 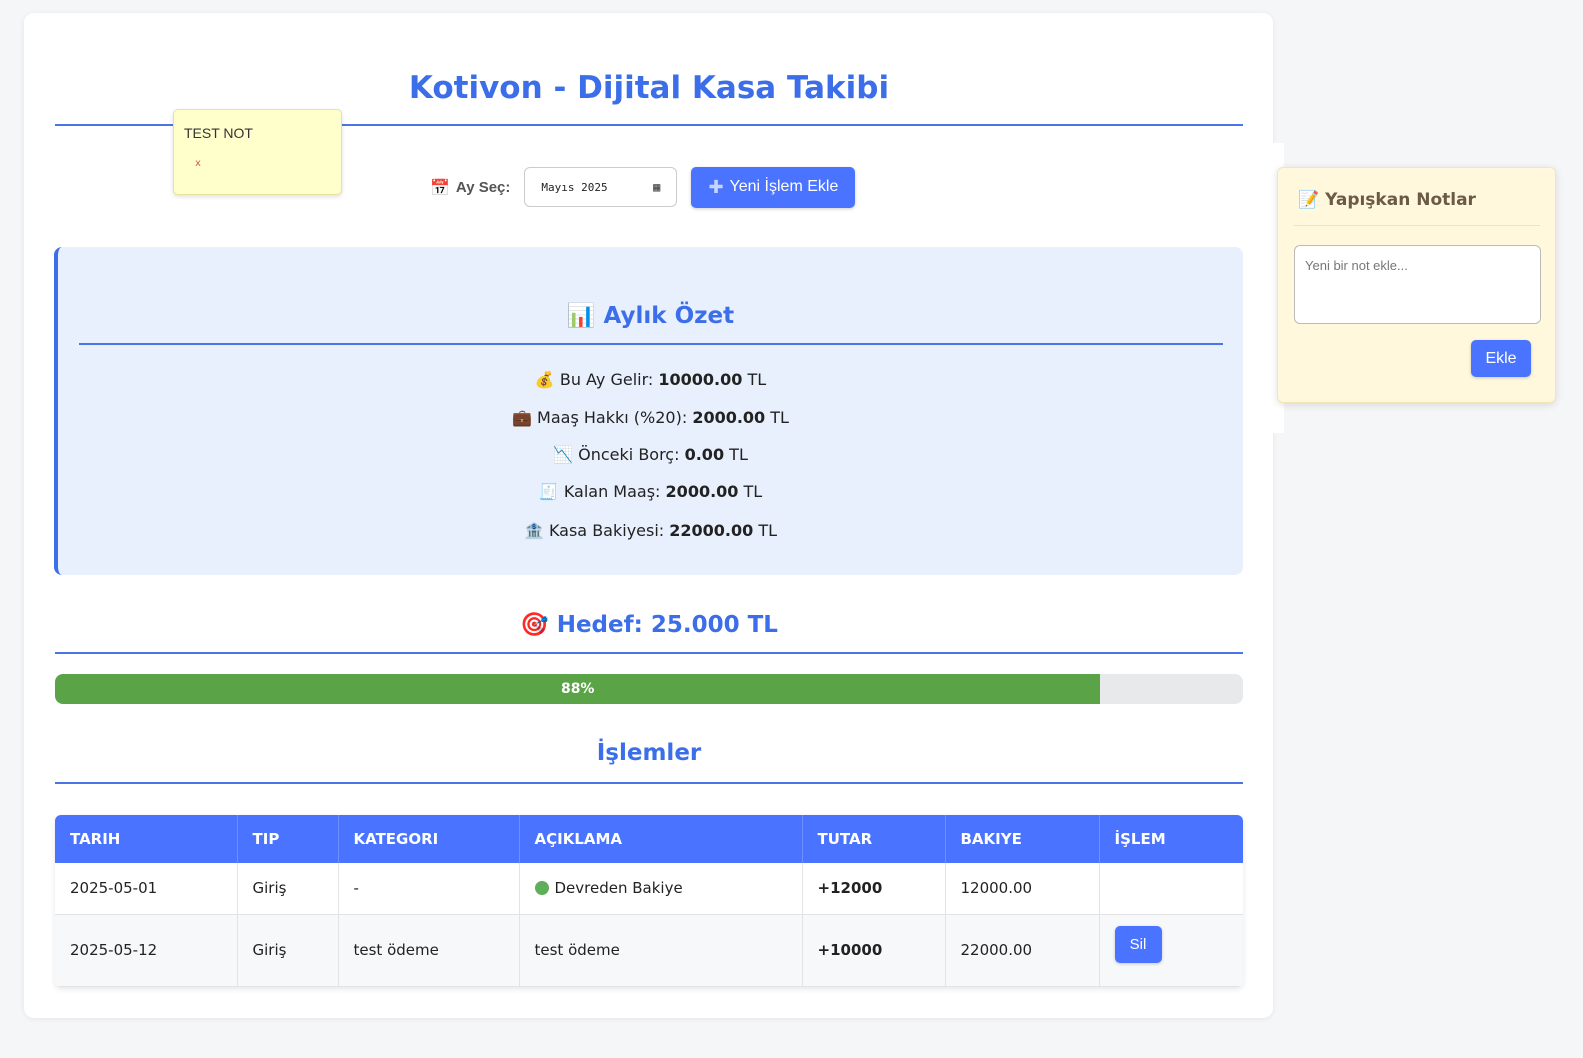 What do you see at coordinates (541, 888) in the screenshot?
I see `green-circle-icon` at bounding box center [541, 888].